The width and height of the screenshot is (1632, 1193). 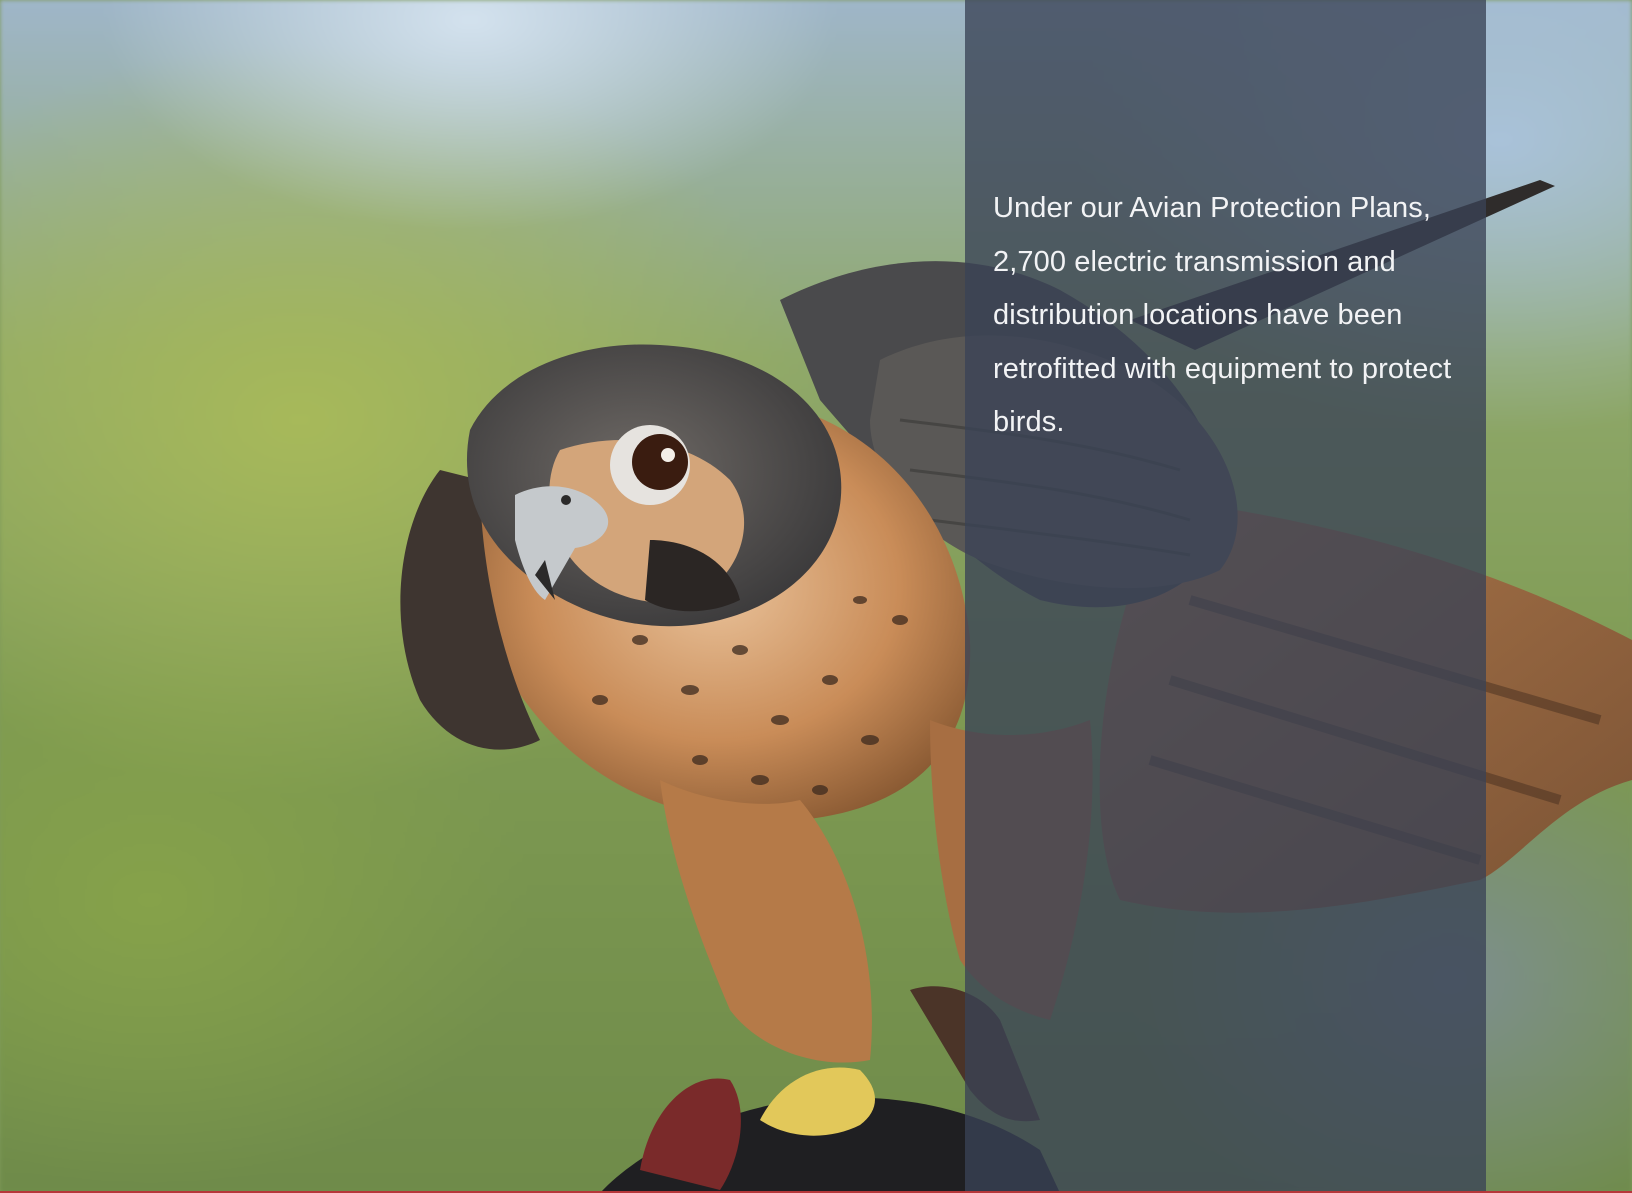 What do you see at coordinates (660, 462) in the screenshot?
I see `eye` at bounding box center [660, 462].